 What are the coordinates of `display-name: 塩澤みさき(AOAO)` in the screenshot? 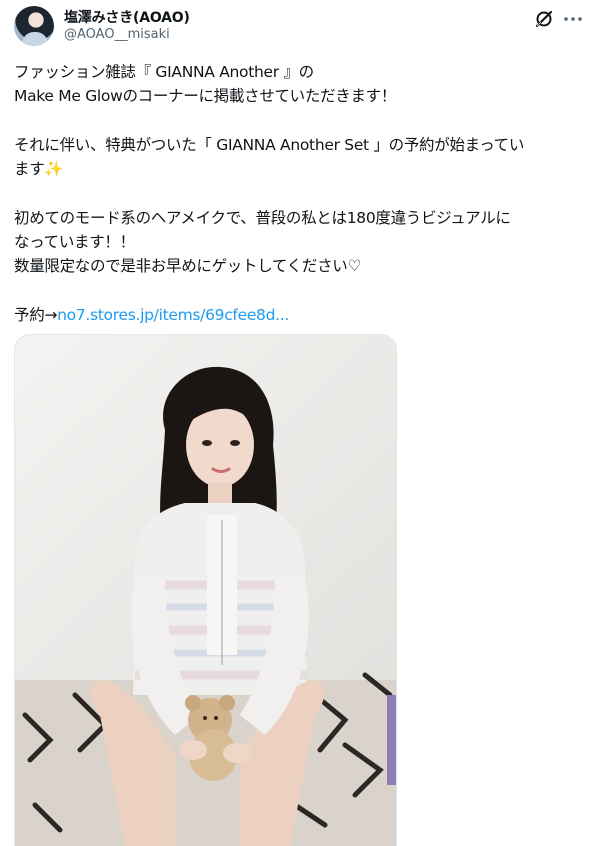 It's located at (127, 17).